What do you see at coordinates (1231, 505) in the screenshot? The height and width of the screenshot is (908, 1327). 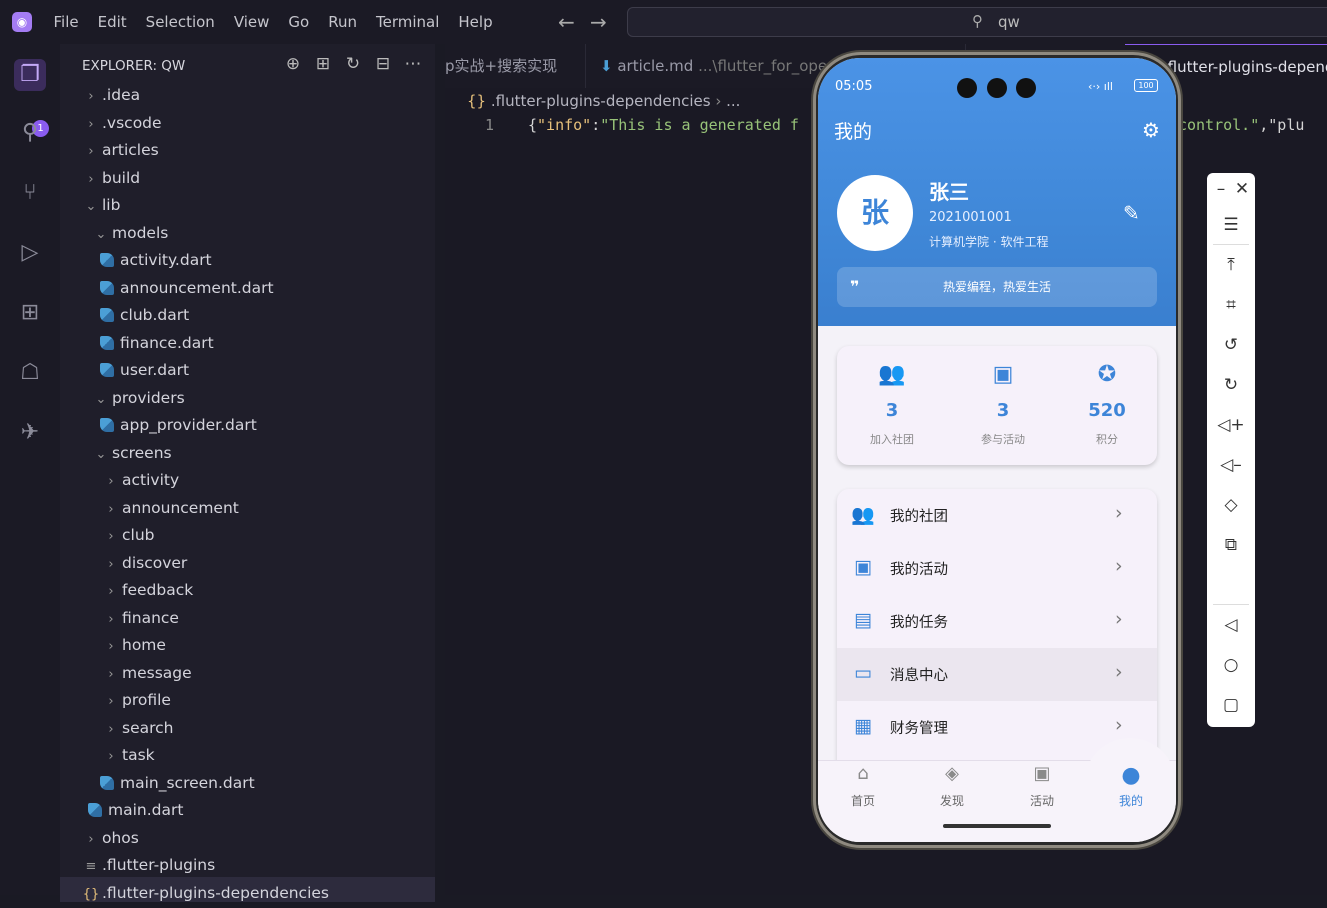 I see `shake-icon: ◇` at bounding box center [1231, 505].